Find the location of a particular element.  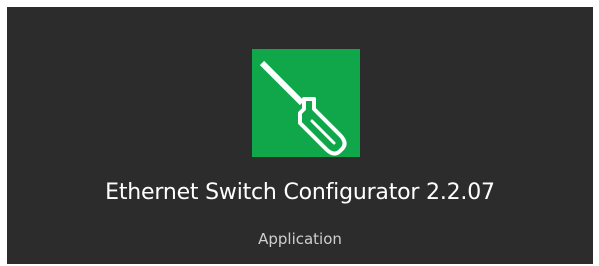

app-type-label: Application is located at coordinates (300, 239).